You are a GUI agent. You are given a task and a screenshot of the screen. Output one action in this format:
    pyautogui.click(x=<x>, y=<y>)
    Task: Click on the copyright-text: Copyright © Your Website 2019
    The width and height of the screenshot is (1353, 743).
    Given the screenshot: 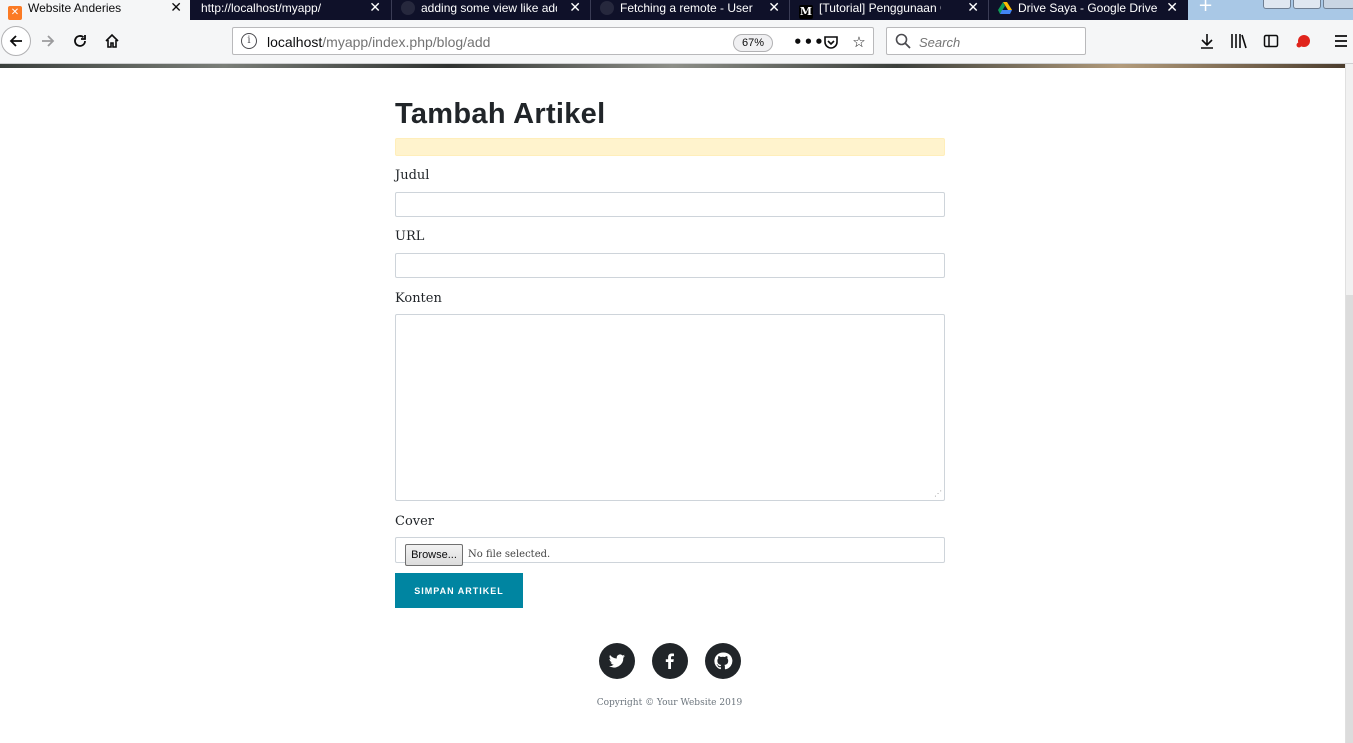 What is the action you would take?
    pyautogui.click(x=669, y=703)
    